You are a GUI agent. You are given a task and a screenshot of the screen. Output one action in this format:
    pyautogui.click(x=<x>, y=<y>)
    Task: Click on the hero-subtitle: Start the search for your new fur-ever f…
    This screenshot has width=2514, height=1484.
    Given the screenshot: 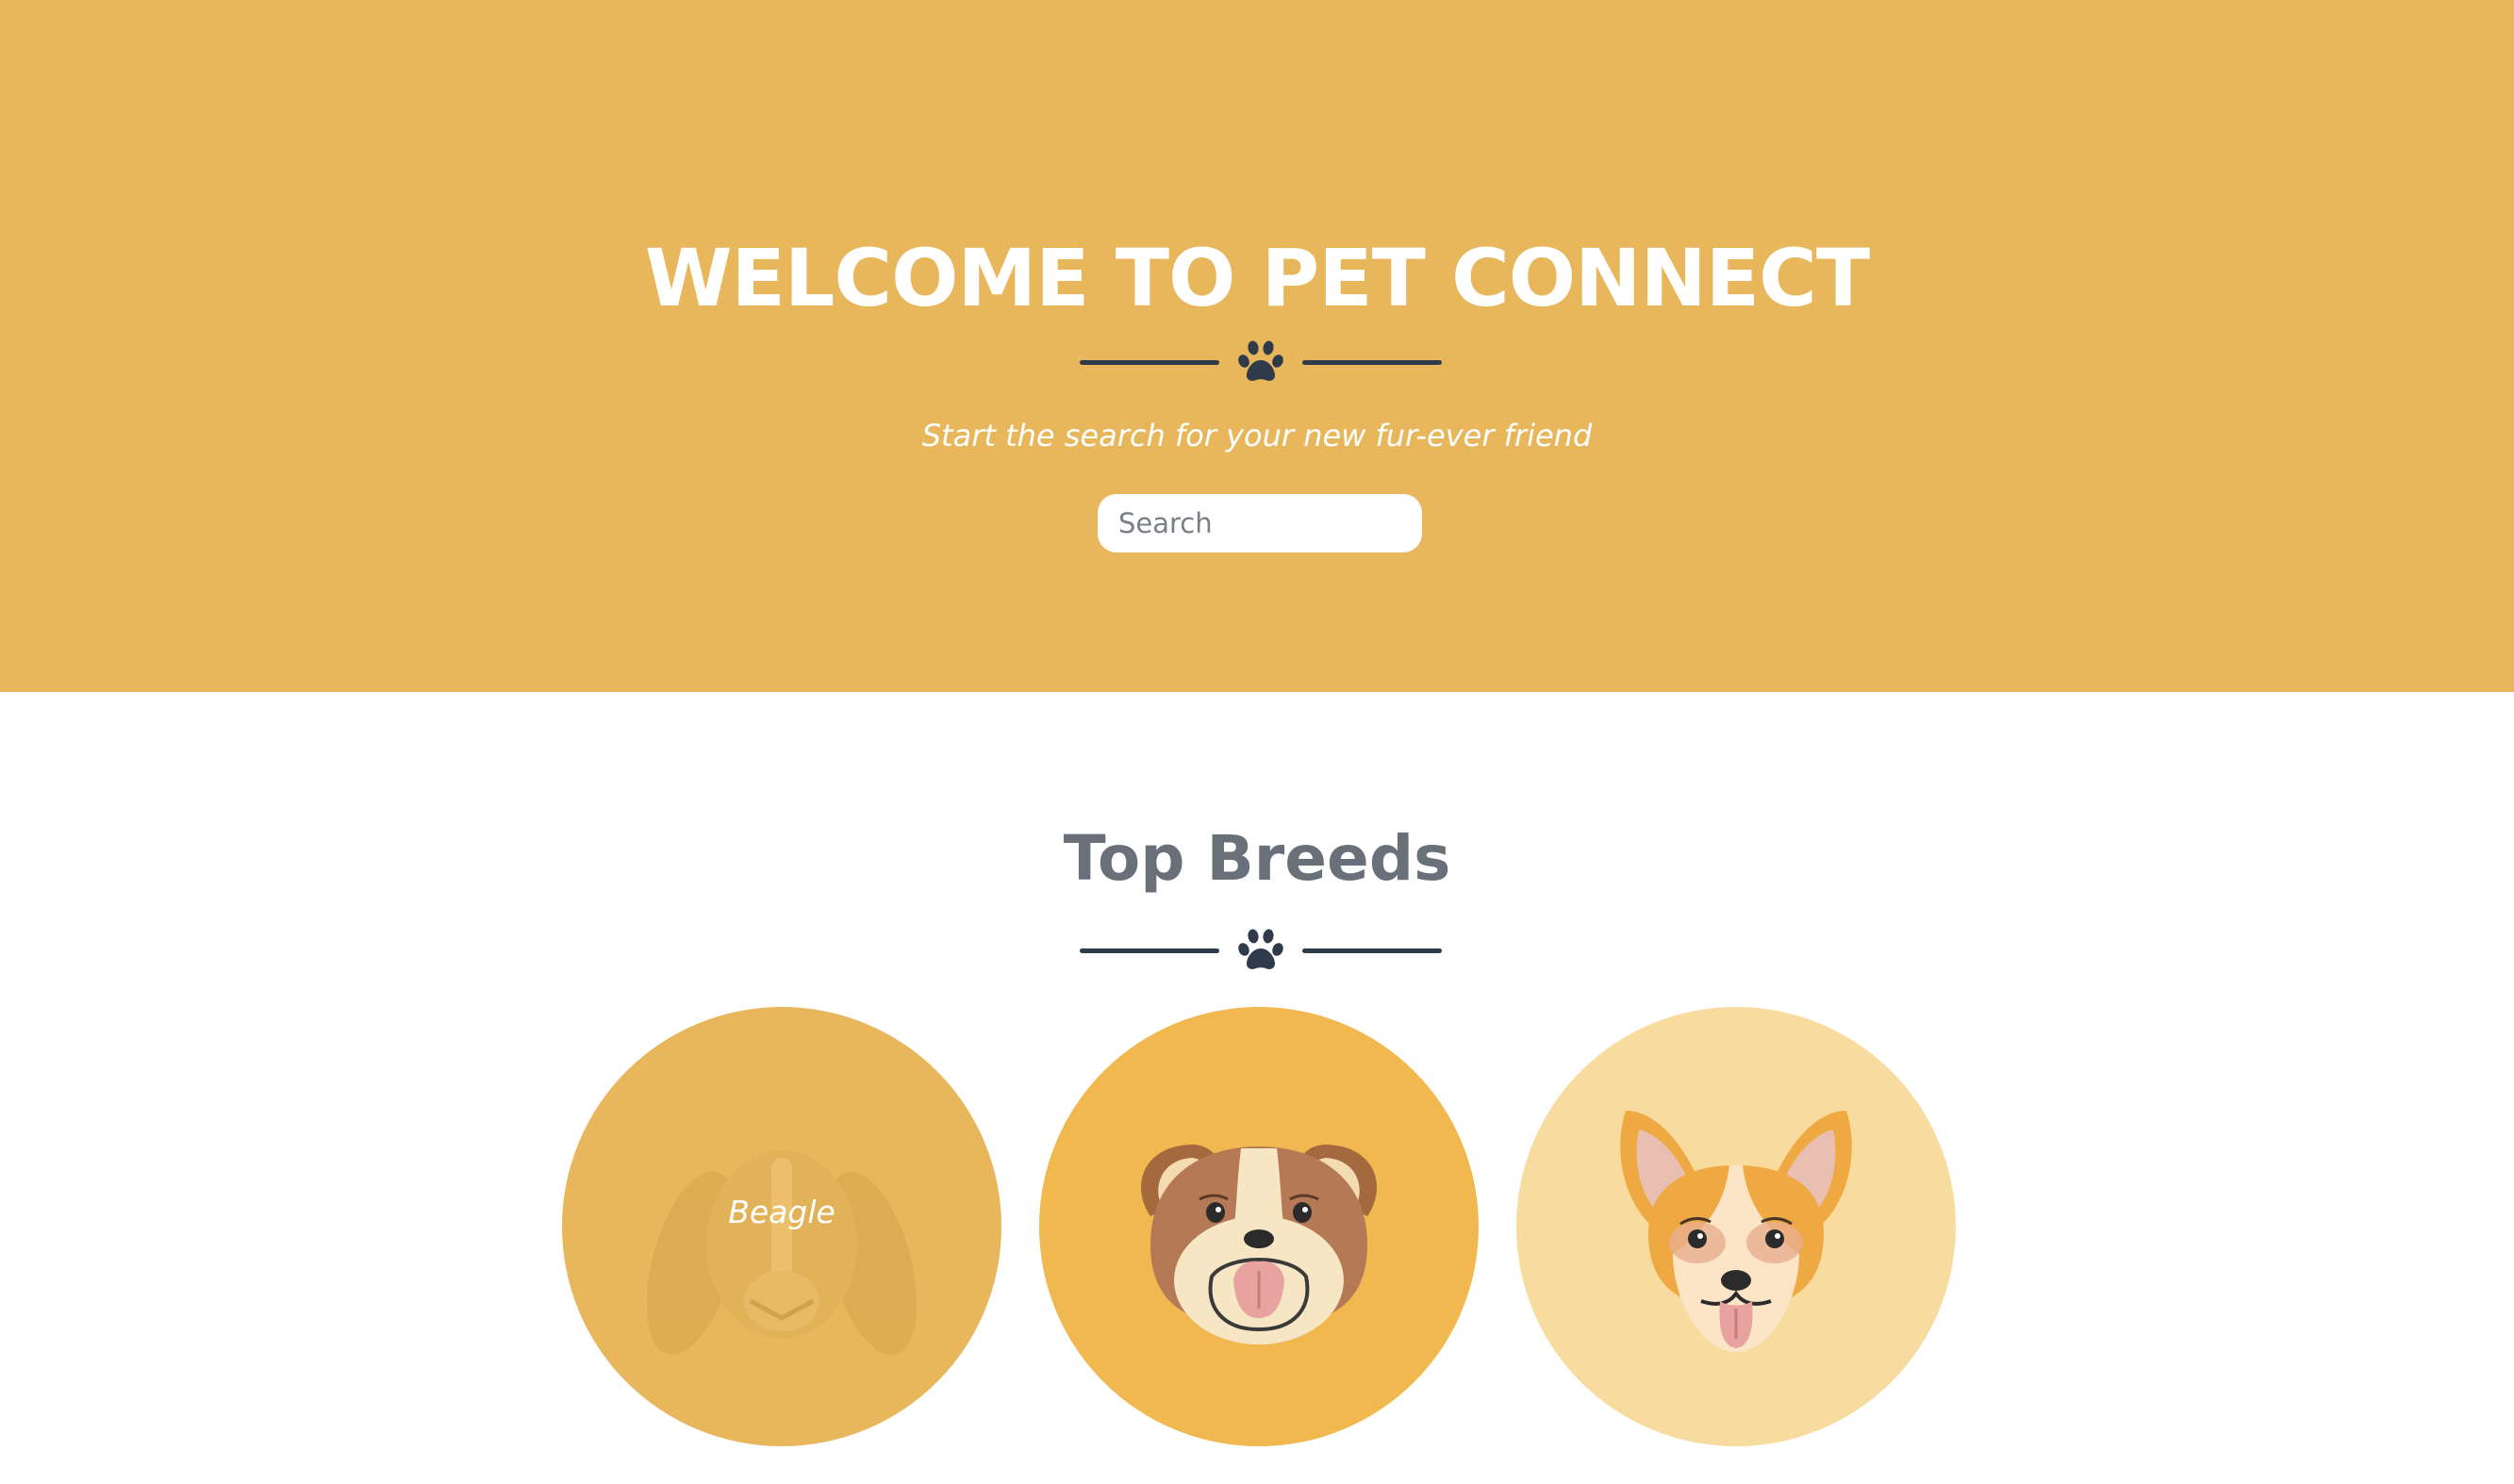 What is the action you would take?
    pyautogui.click(x=1257, y=435)
    